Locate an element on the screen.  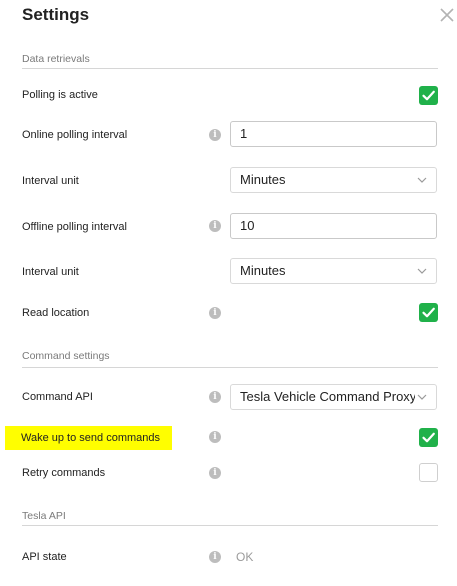
read-location-label: Read location is located at coordinates (56, 313).